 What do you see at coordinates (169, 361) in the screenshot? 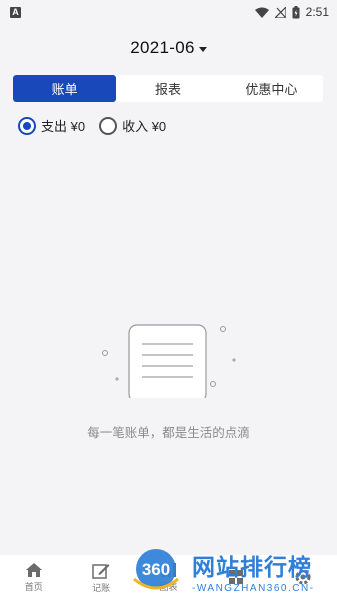
I see `empty-notepad-icon` at bounding box center [169, 361].